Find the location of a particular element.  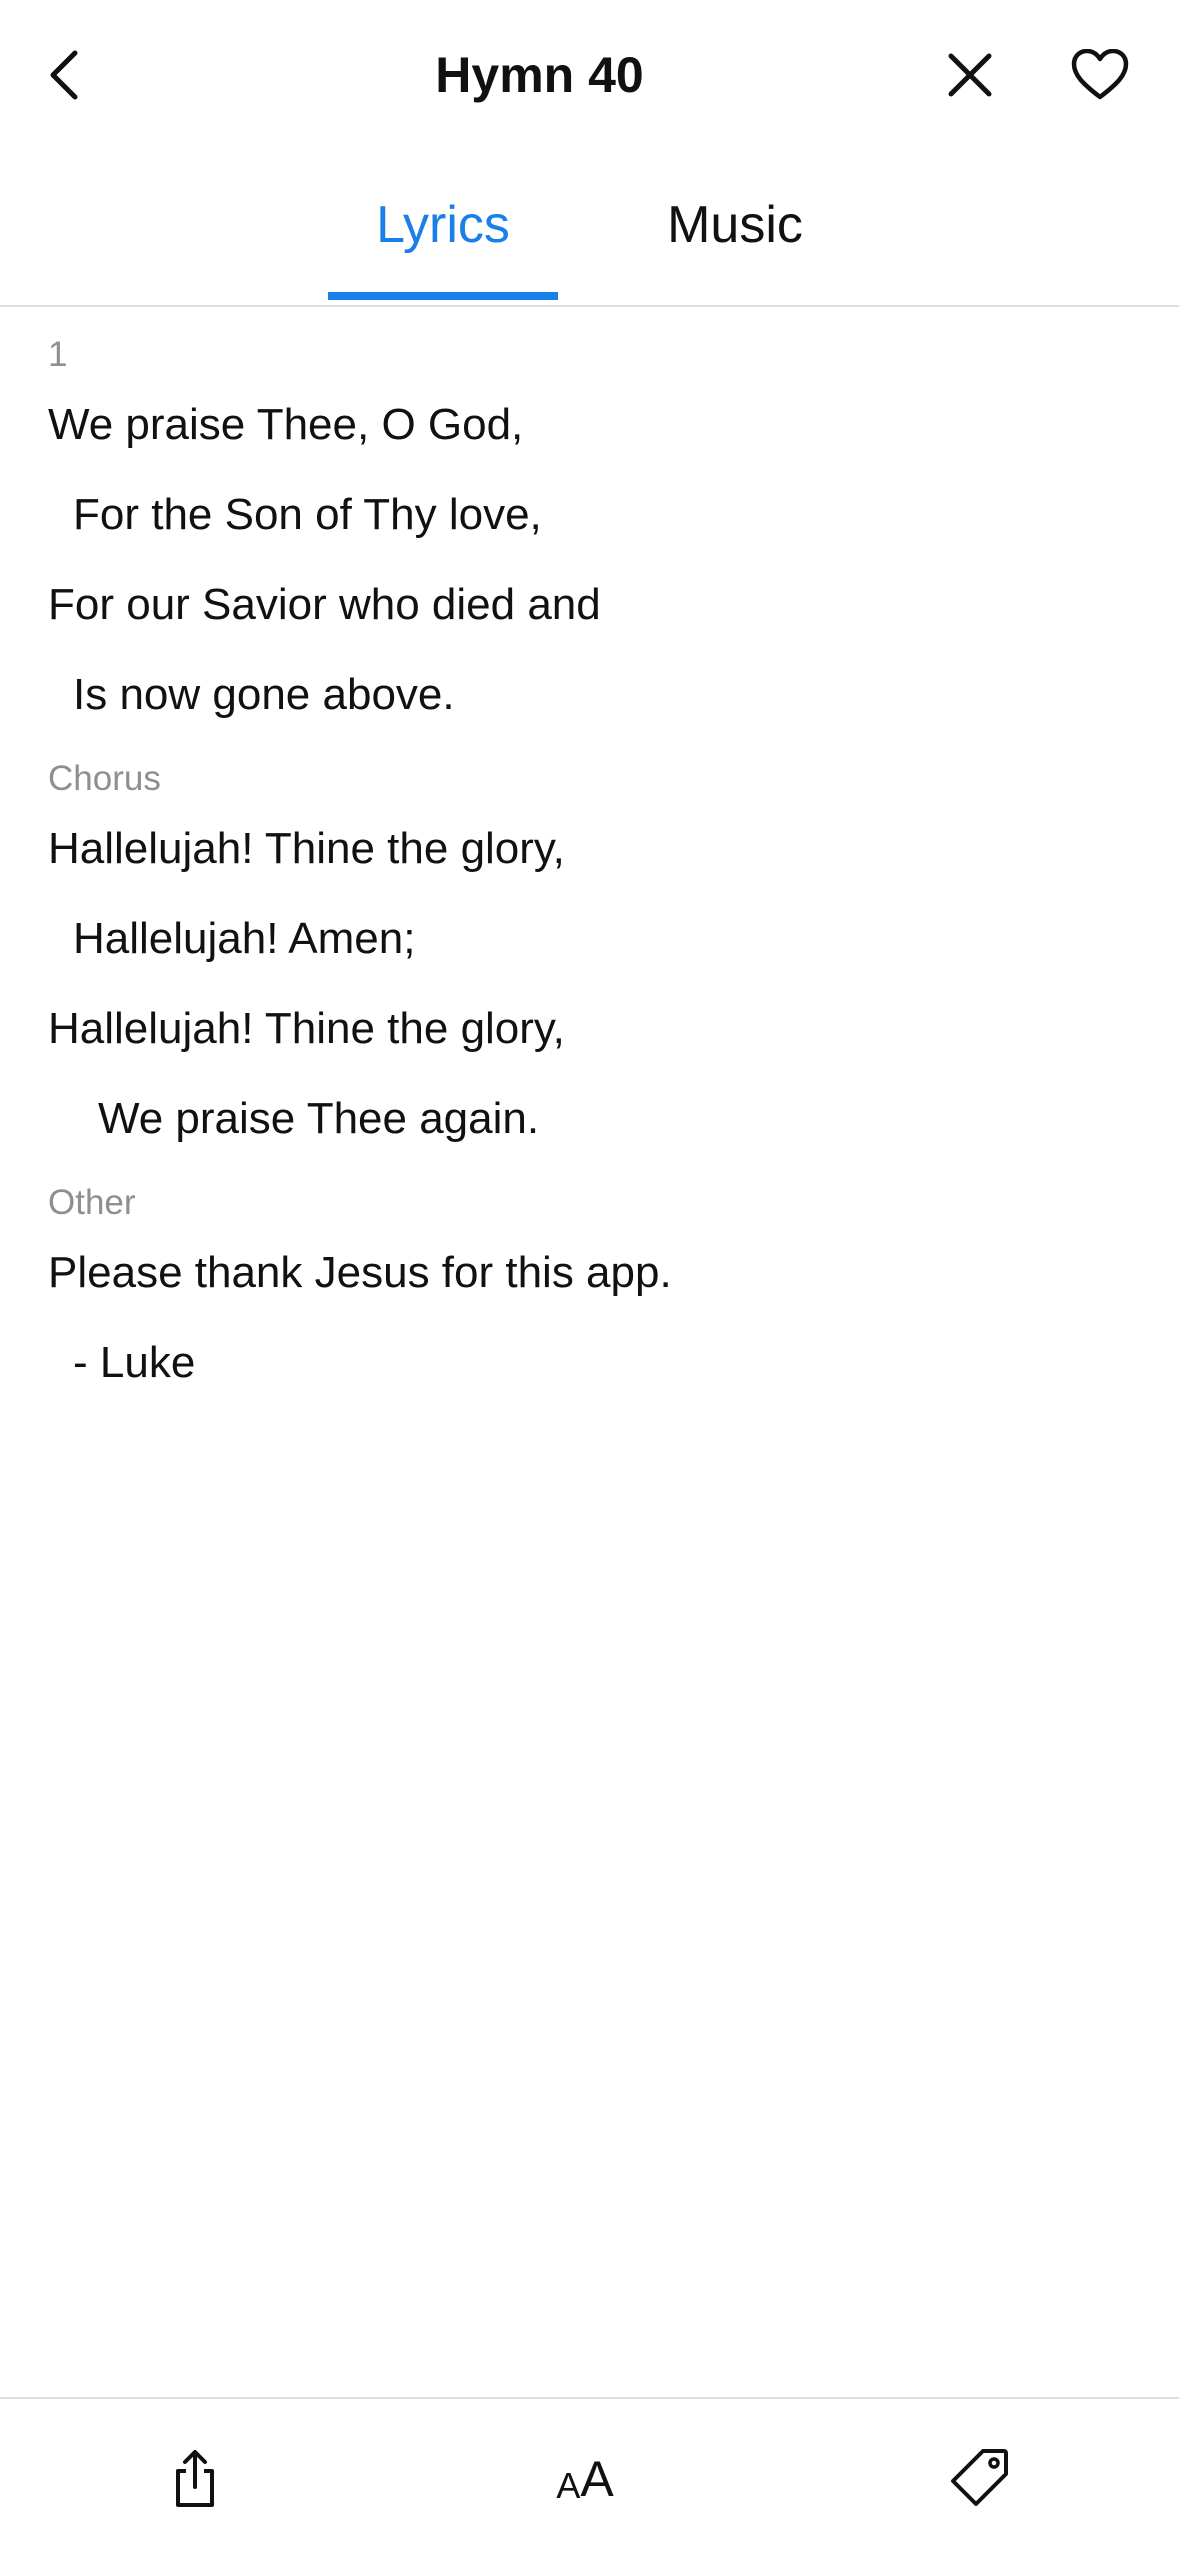

lyric-line: We praise Thee again. is located at coordinates (319, 1118).